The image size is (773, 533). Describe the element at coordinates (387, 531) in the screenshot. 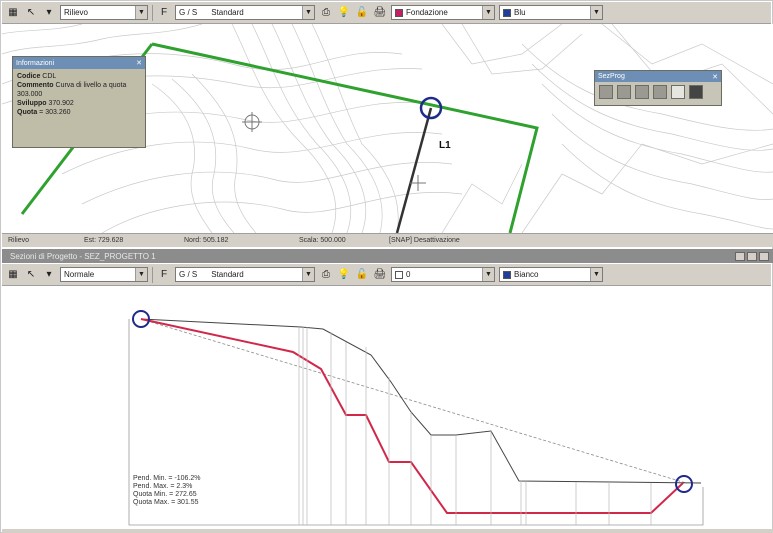

I see `horizontal-scrollbar` at that location.